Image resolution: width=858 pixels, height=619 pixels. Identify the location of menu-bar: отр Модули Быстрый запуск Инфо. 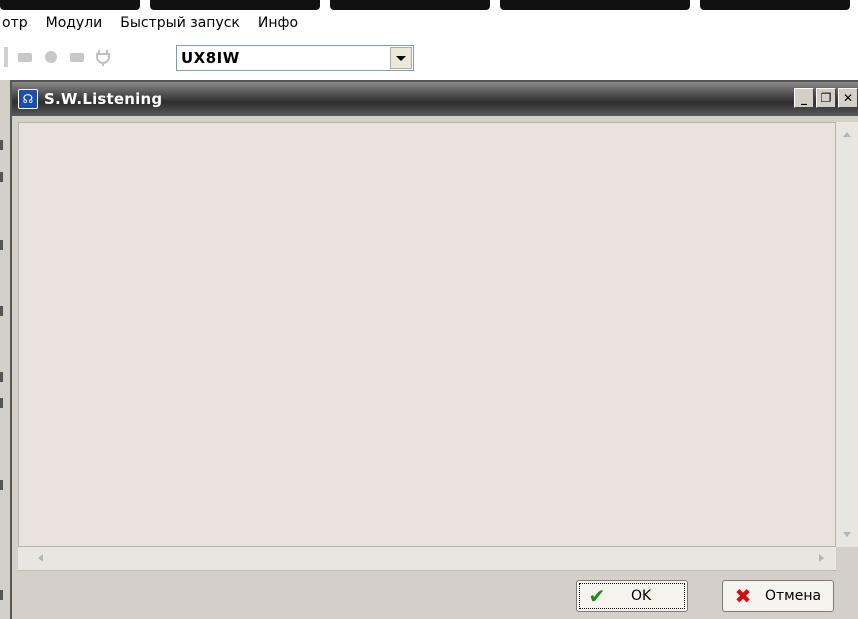
(429, 23).